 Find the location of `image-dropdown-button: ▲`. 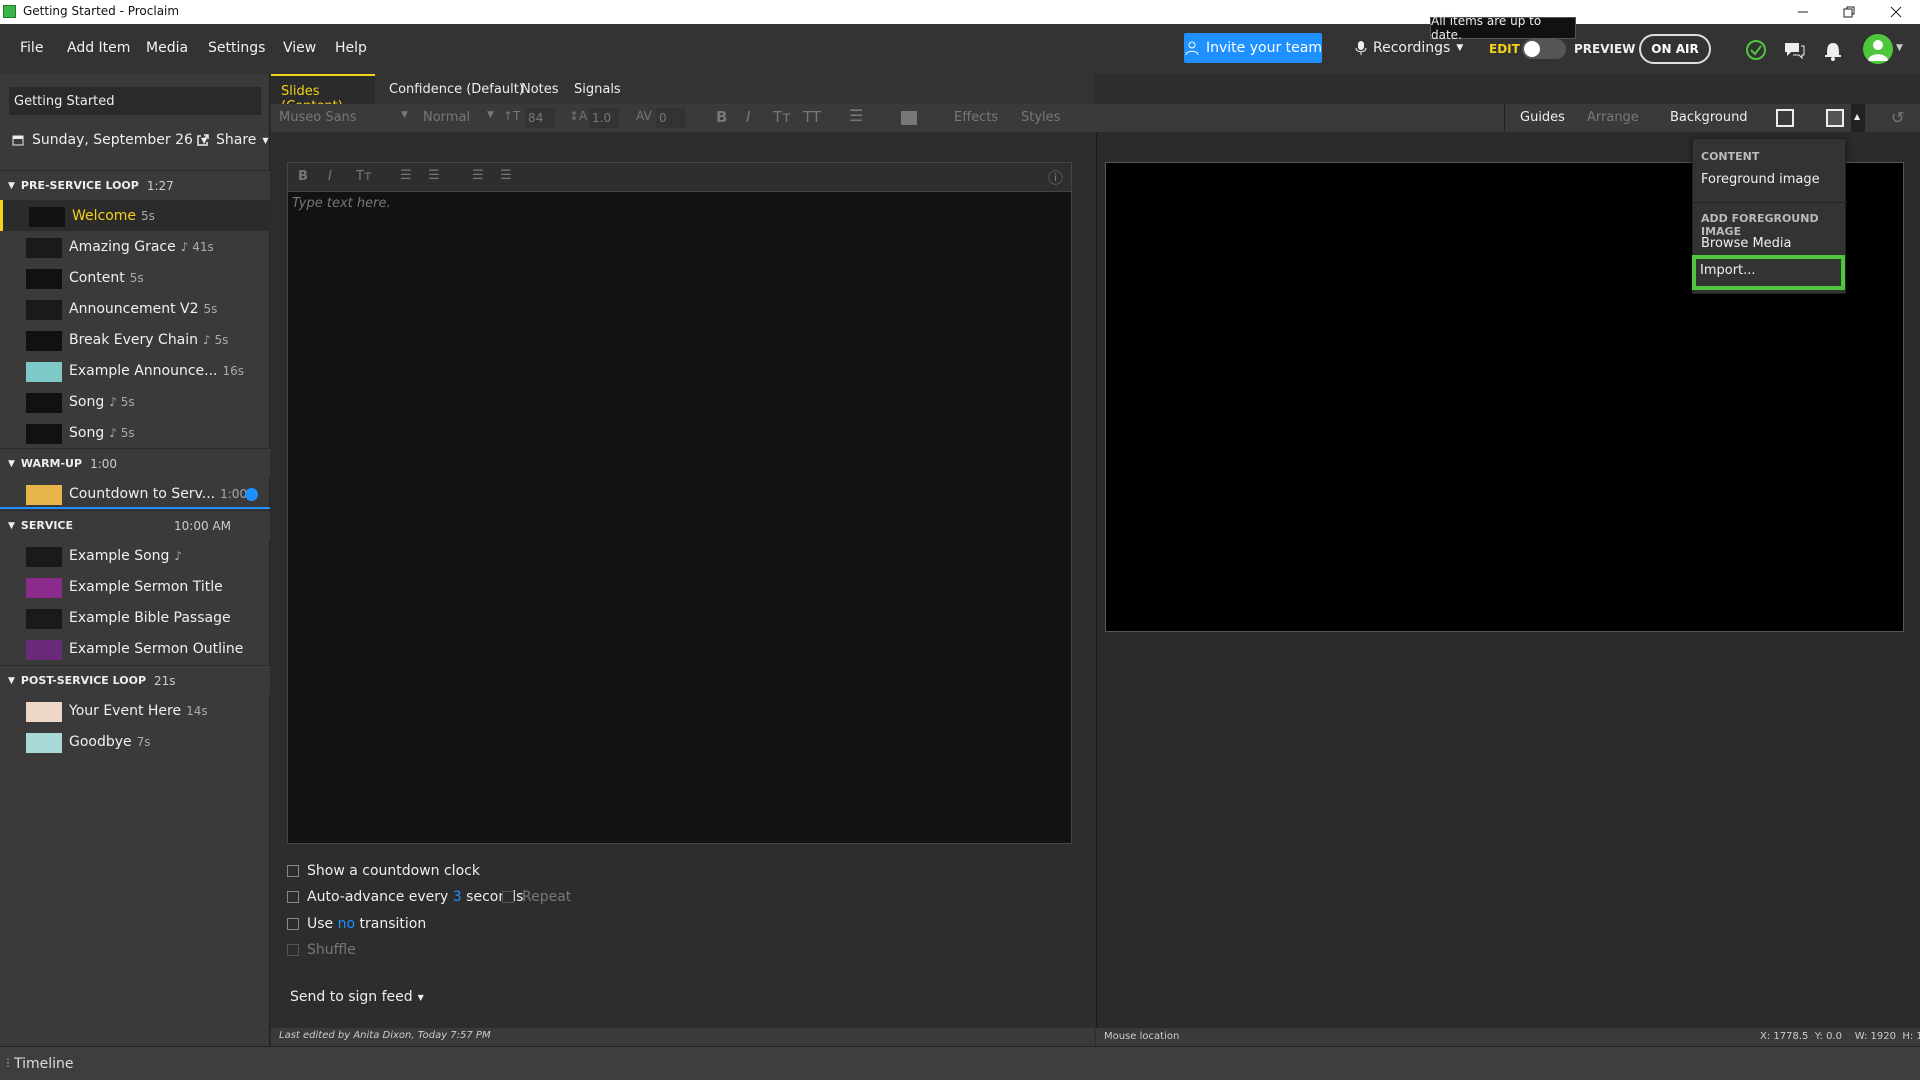

image-dropdown-button: ▲ is located at coordinates (1858, 118).